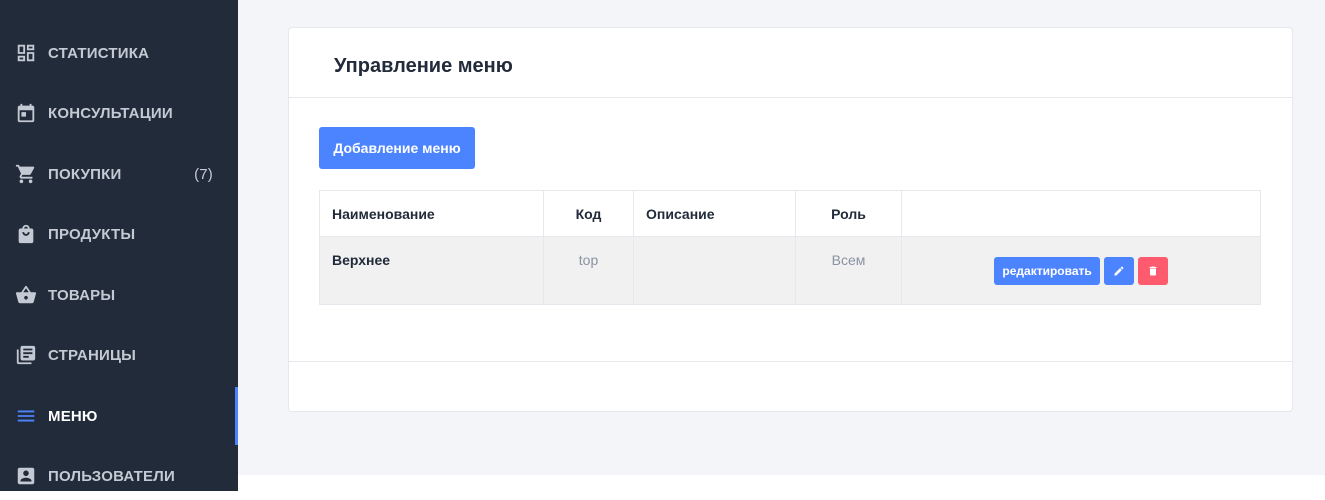  Describe the element at coordinates (26, 234) in the screenshot. I see `shopping-bag-icon` at that location.